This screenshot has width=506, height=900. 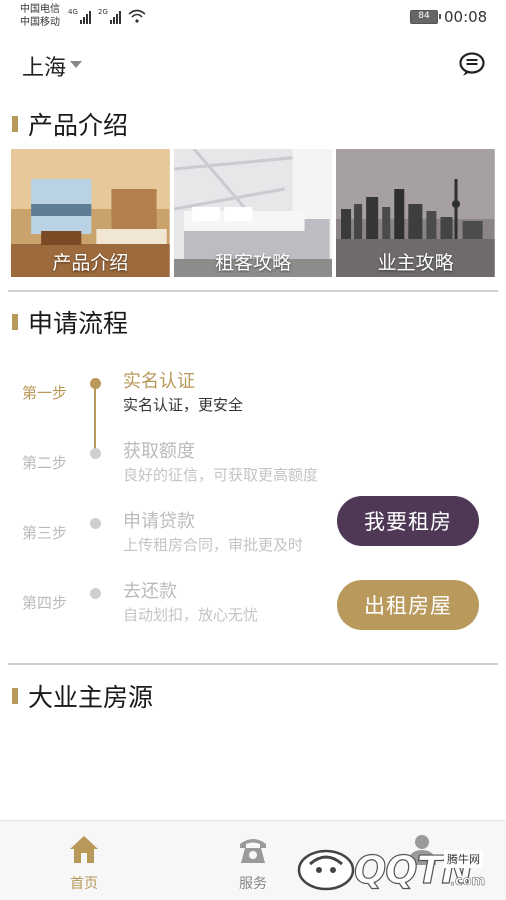 What do you see at coordinates (472, 64) in the screenshot?
I see `message-icon` at bounding box center [472, 64].